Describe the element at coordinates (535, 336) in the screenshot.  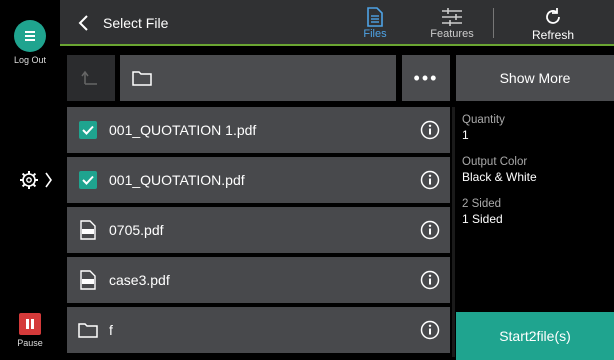
I see `start-button: Start2file(s)` at that location.